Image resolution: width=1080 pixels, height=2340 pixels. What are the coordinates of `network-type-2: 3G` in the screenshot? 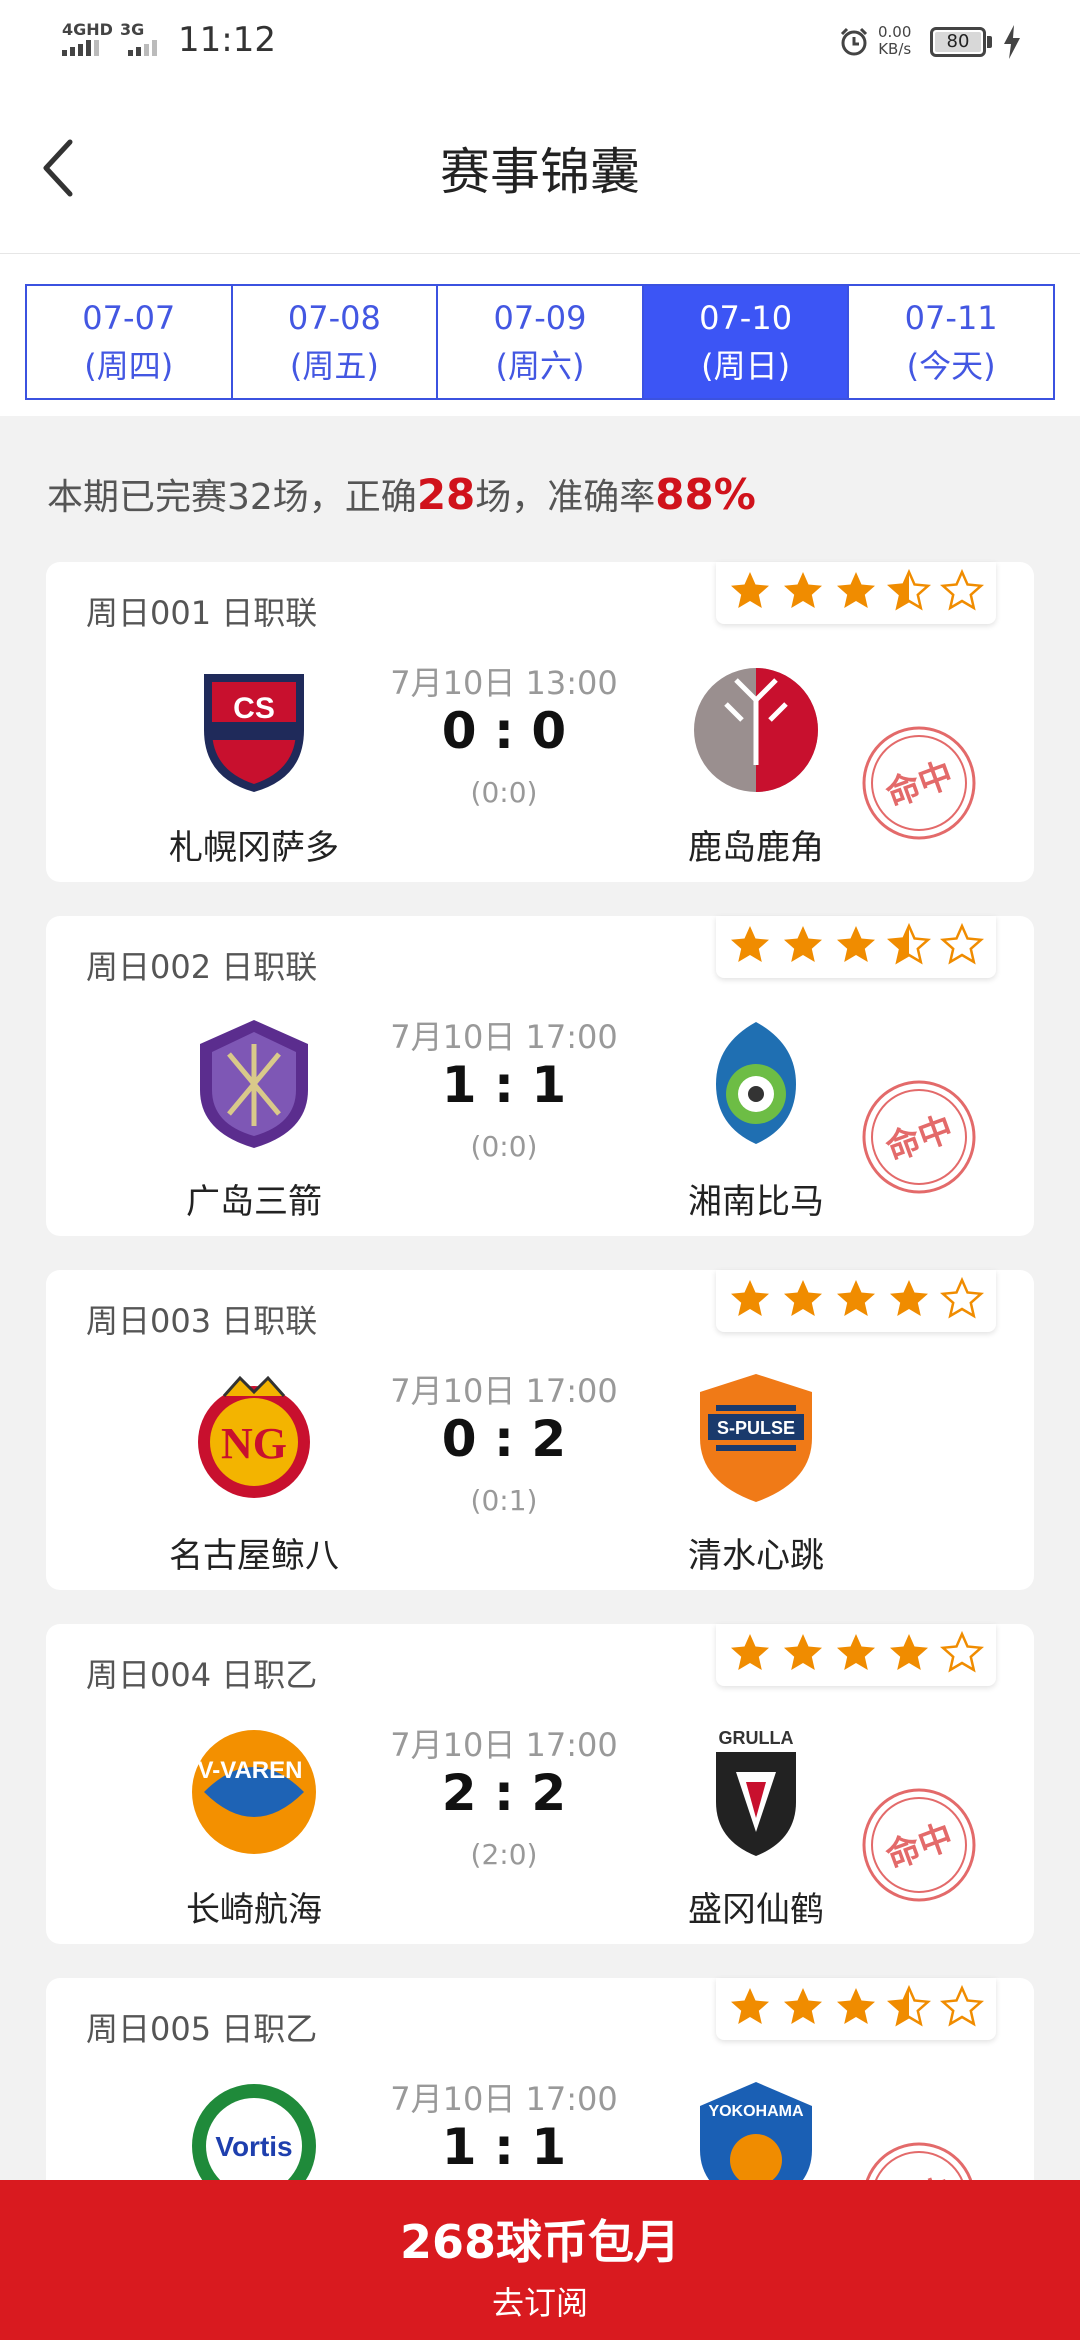 It's located at (132, 29).